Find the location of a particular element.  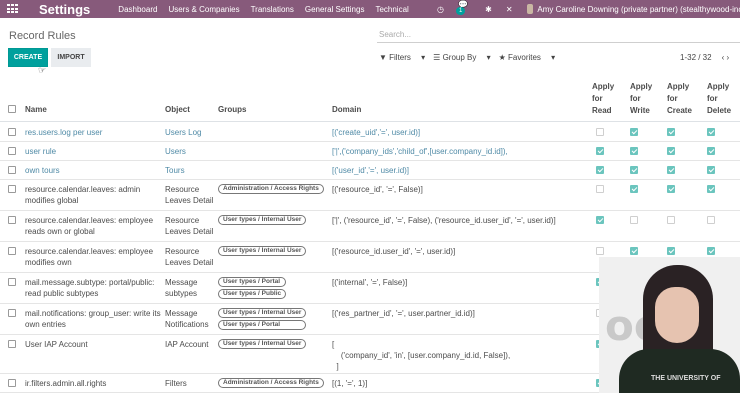

cell-name: own tours is located at coordinates (42, 170).